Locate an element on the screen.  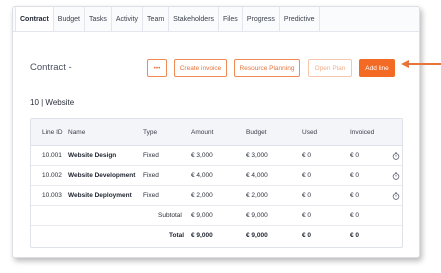
subtotal-amount: € 9,000 is located at coordinates (202, 215).